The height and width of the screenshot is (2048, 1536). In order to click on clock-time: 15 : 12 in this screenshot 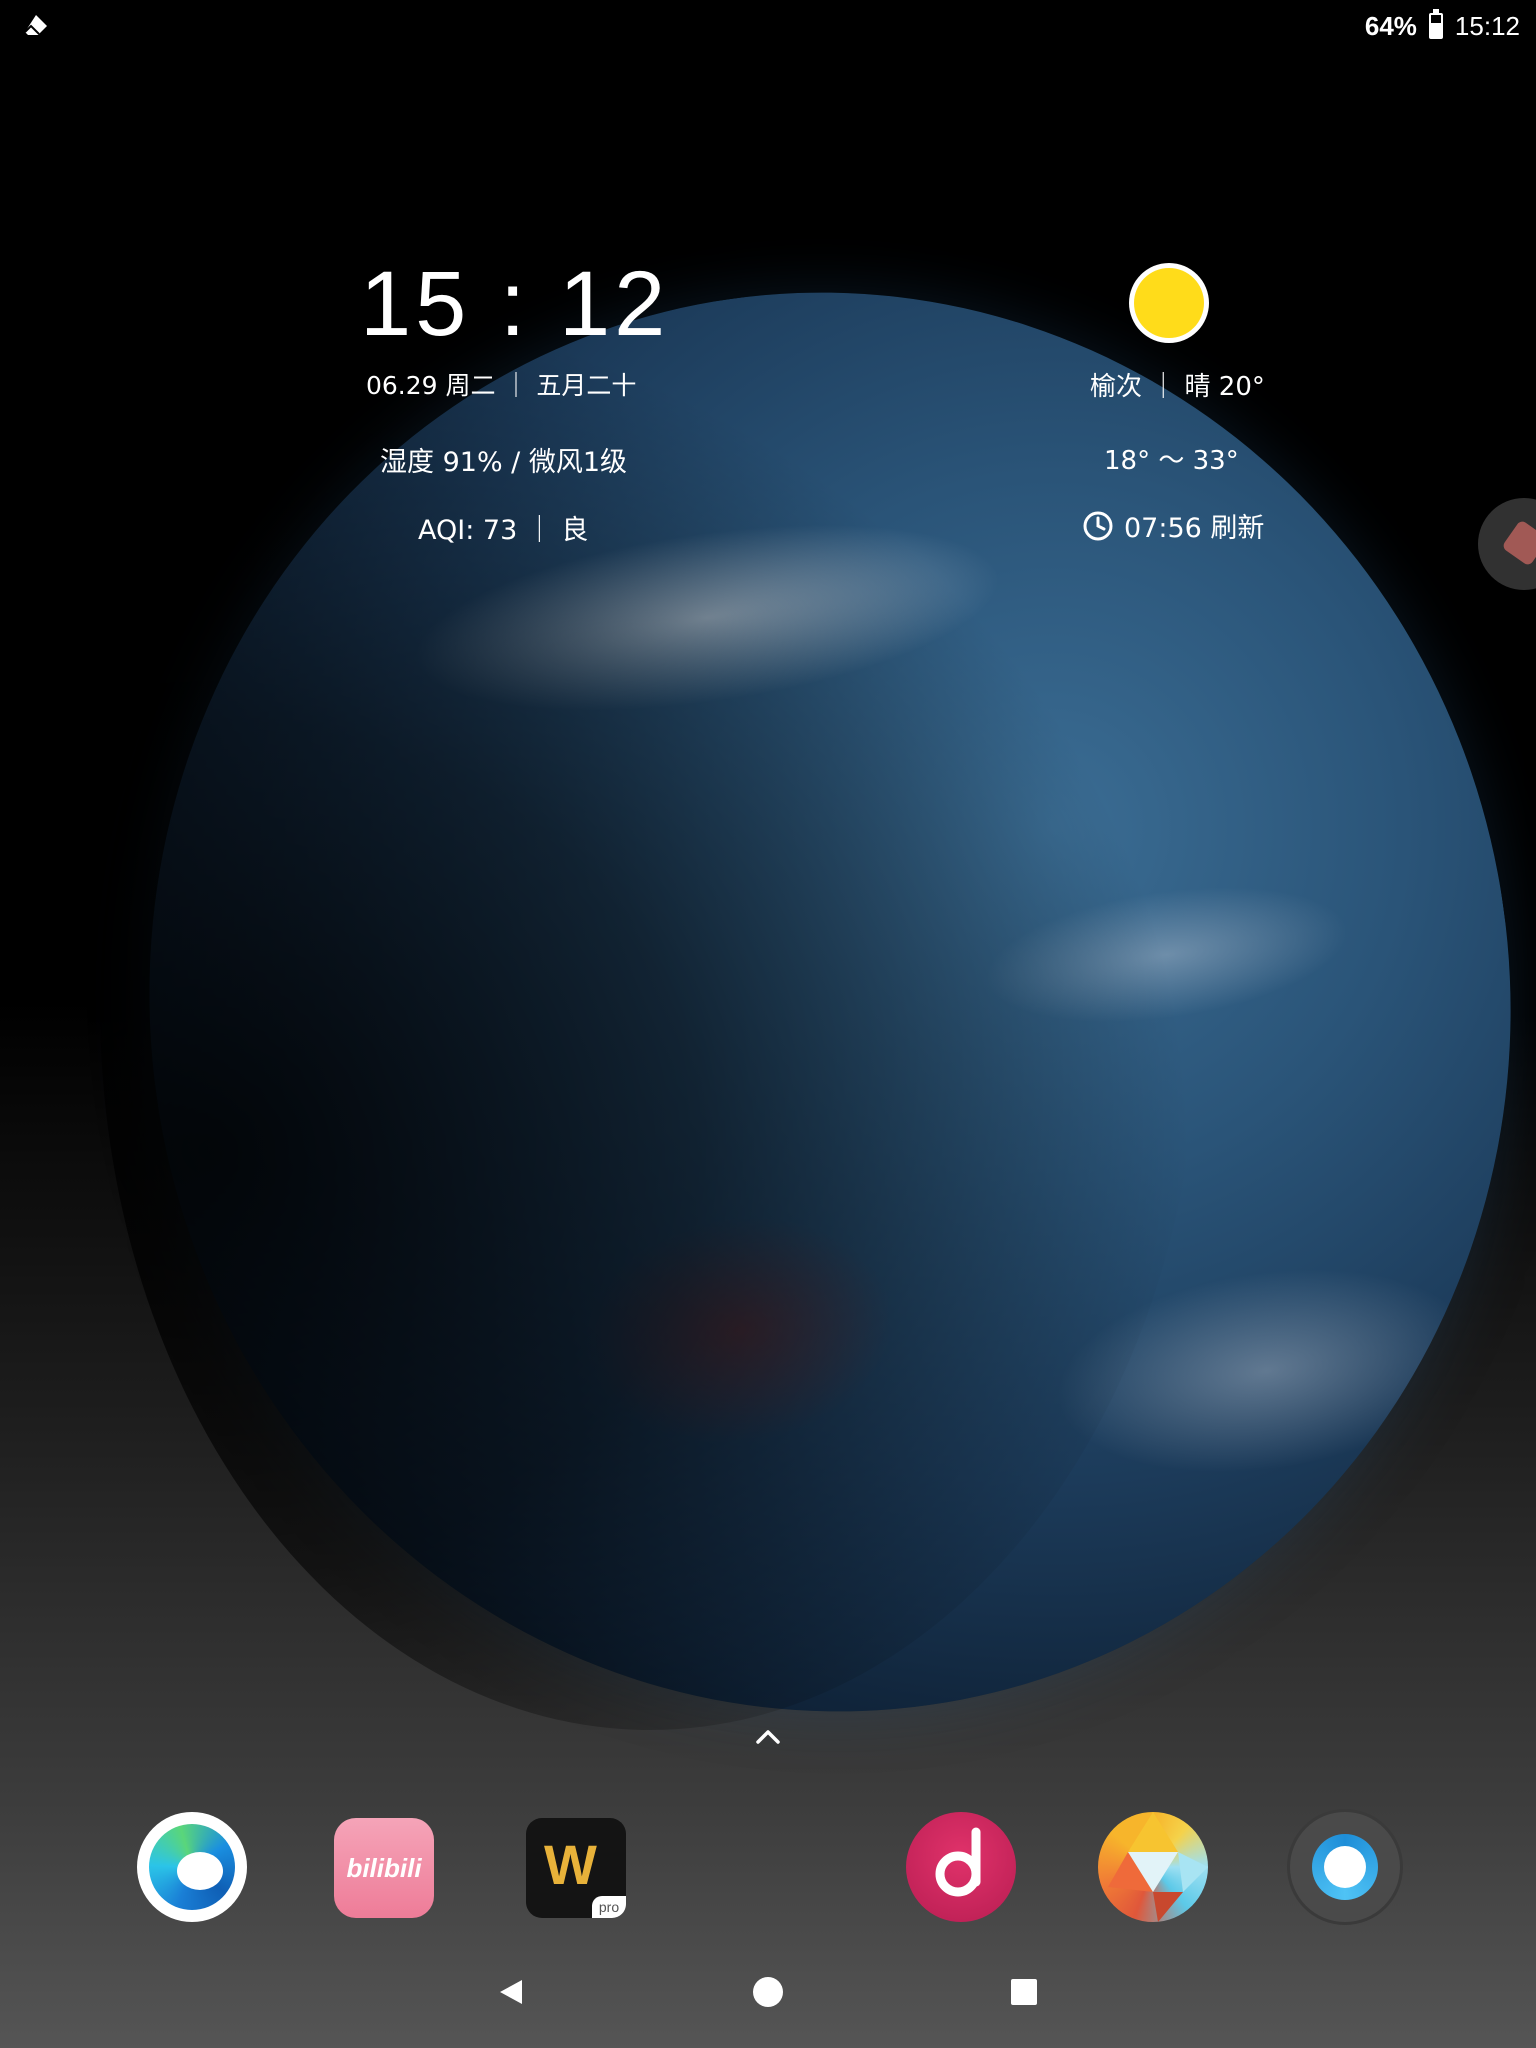, I will do `click(514, 304)`.